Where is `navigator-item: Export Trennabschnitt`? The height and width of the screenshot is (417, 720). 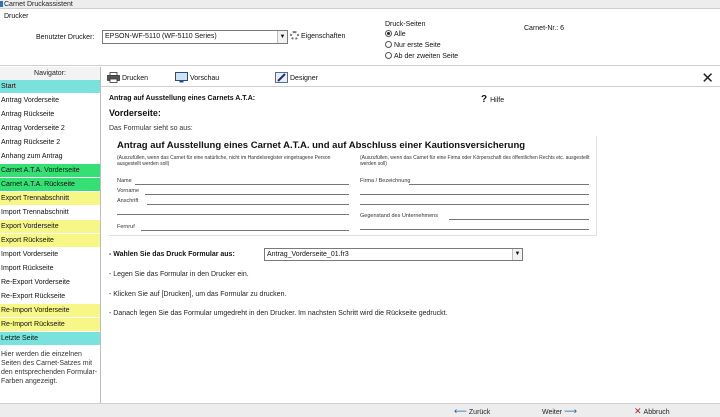 navigator-item: Export Trennabschnitt is located at coordinates (50, 199).